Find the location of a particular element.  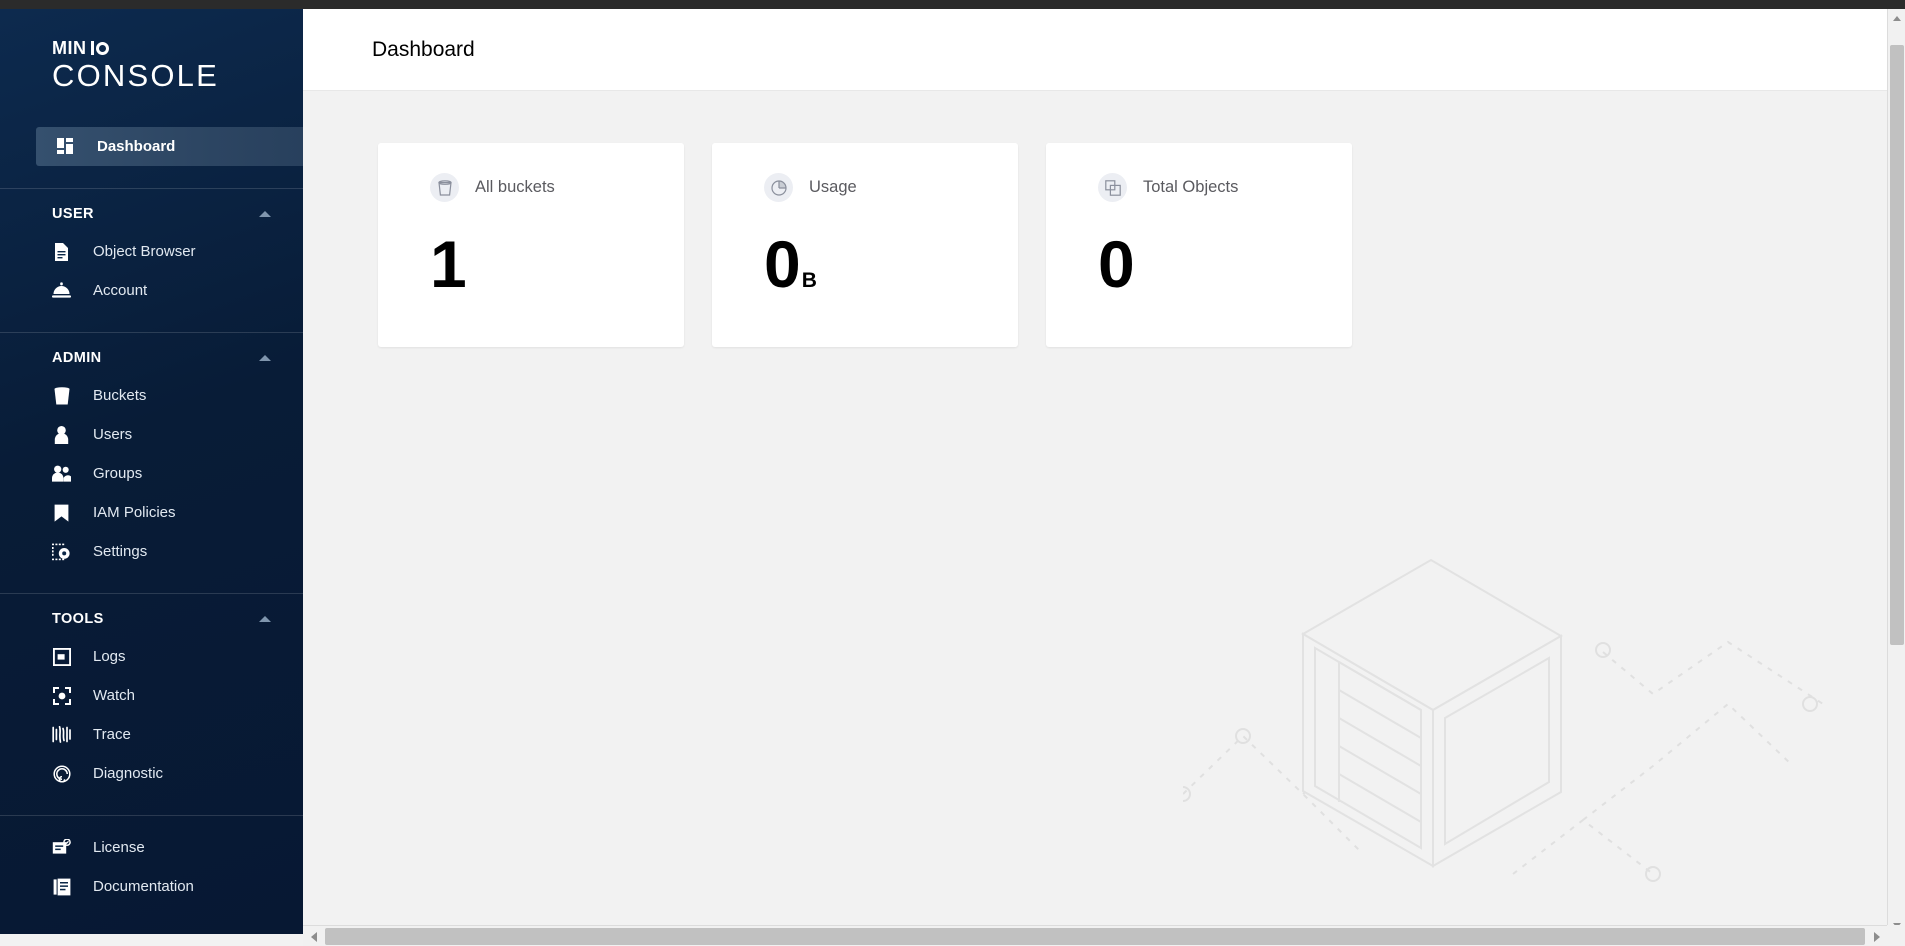

card-header: Total Objects is located at coordinates (1225, 187).